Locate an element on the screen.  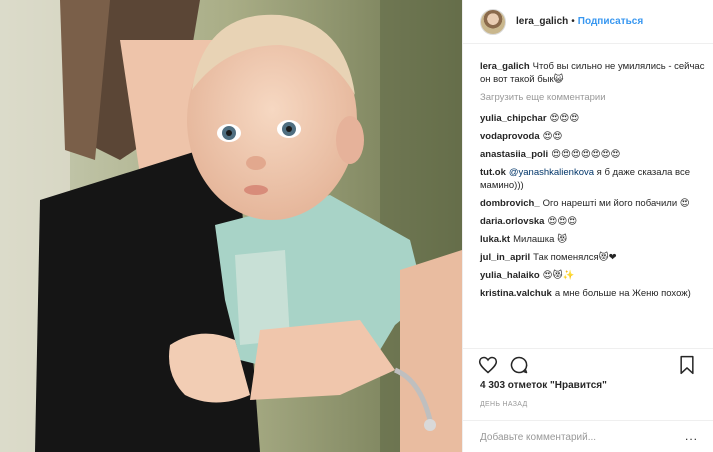
comment-item: yulia_chipchar 😍😍😍 is located at coordinates (594, 118).